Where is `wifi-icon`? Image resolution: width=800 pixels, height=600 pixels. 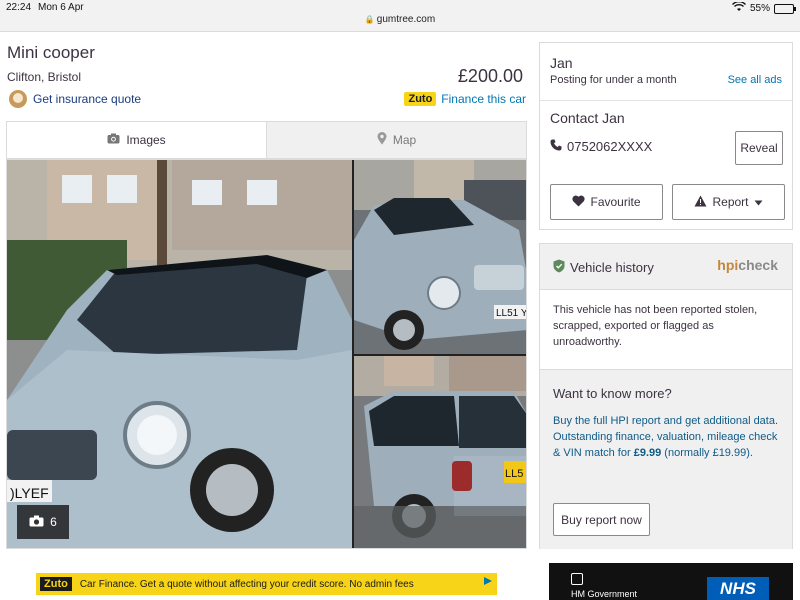
wifi-icon is located at coordinates (738, 8).